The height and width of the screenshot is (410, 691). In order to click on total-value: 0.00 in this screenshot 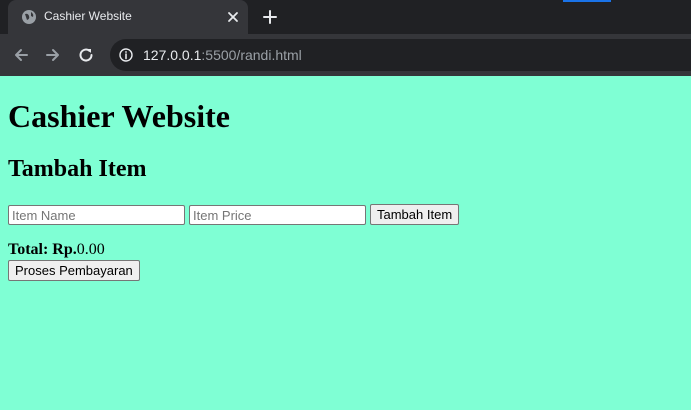, I will do `click(90, 249)`.